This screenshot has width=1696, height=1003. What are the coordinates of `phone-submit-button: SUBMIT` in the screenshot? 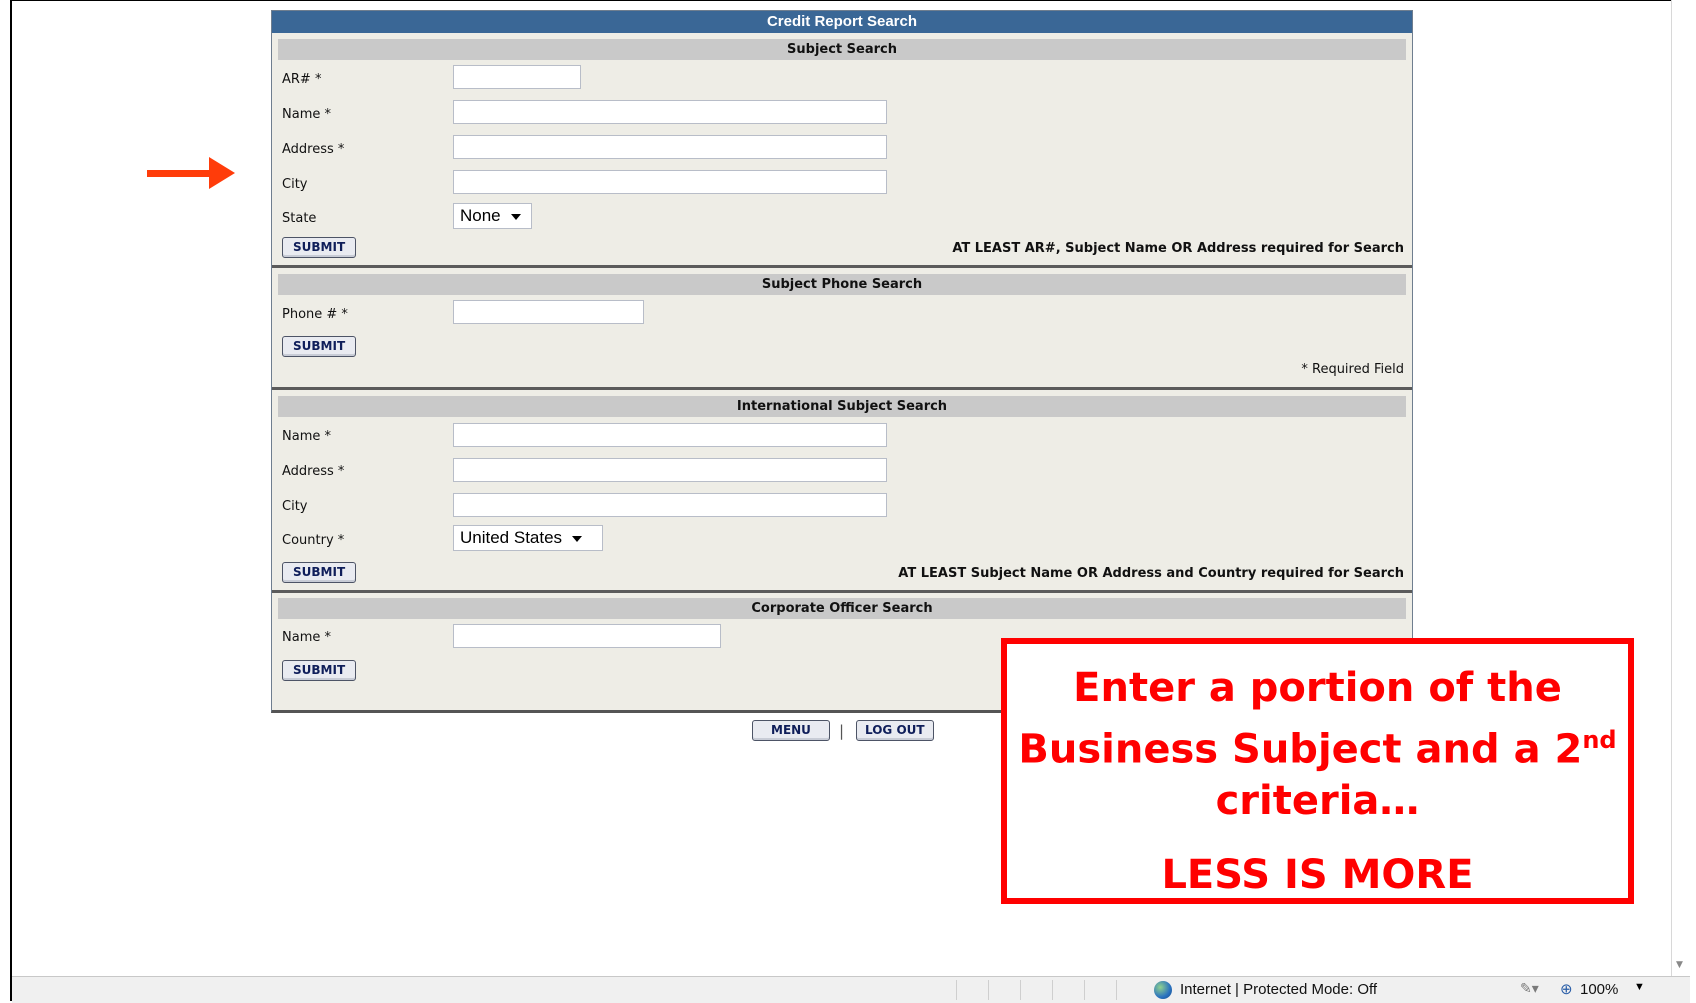 It's located at (319, 346).